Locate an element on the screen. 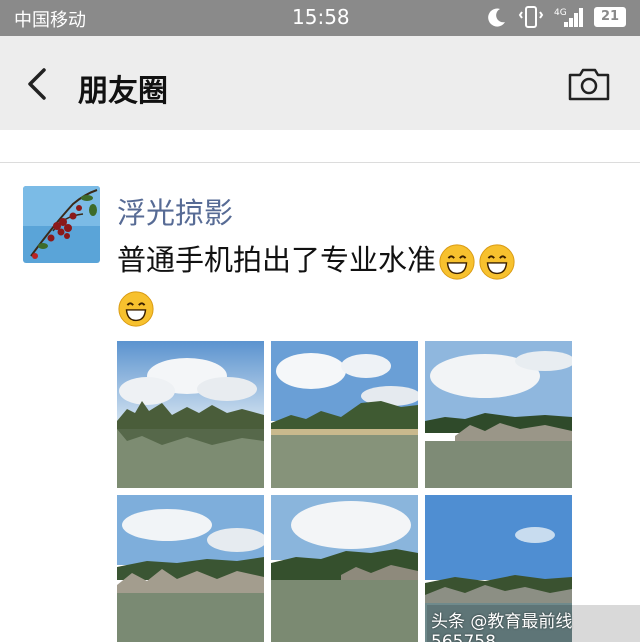 This screenshot has width=640, height=642. moon-icon is located at coordinates (496, 17).